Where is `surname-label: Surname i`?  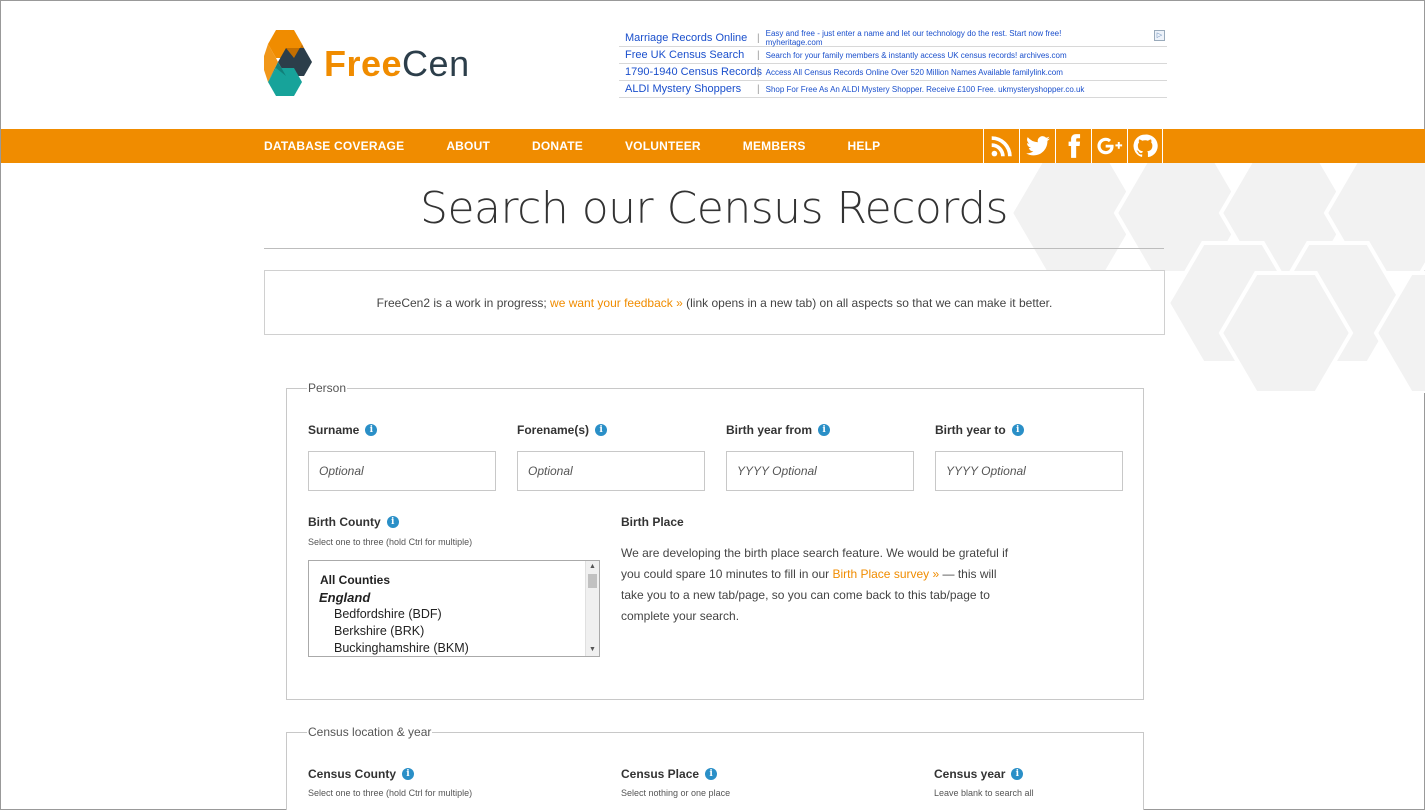
surname-label: Surname i is located at coordinates (343, 430).